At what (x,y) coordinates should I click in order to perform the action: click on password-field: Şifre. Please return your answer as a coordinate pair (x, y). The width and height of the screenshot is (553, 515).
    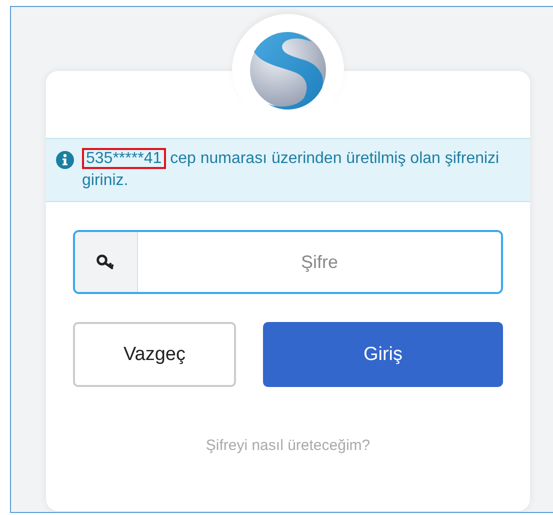
    Looking at the image, I should click on (288, 262).